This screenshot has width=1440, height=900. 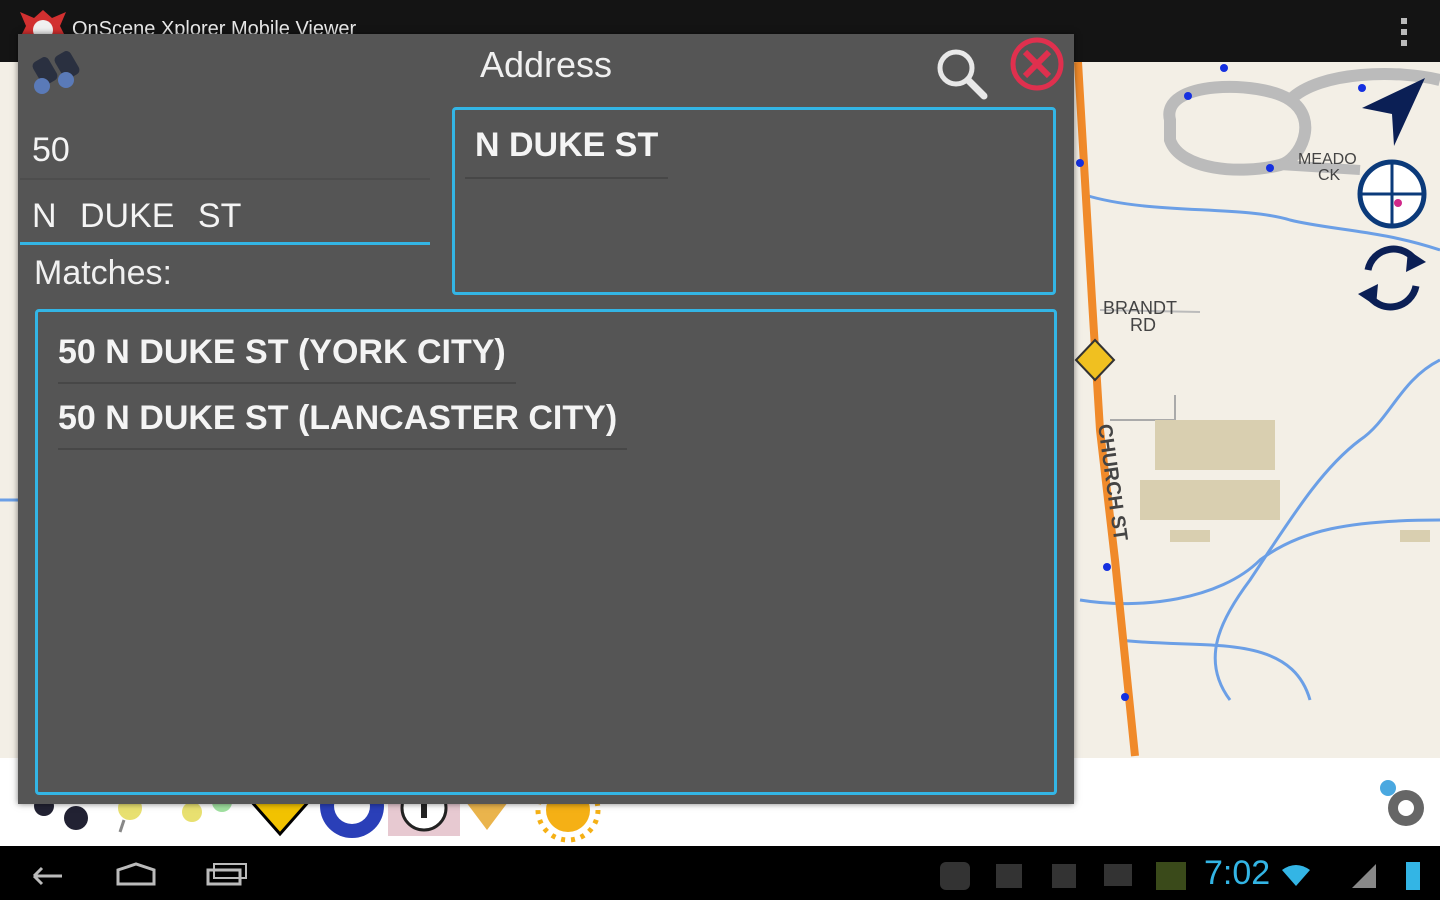 What do you see at coordinates (280, 817) in the screenshot?
I see `warning-sign-icon` at bounding box center [280, 817].